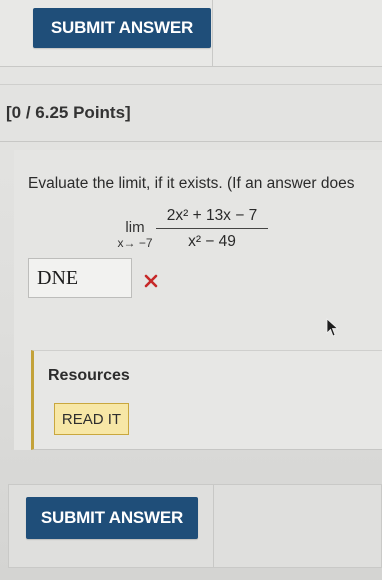  I want to click on limit-operator: lim x→ −7, so click(135, 235).